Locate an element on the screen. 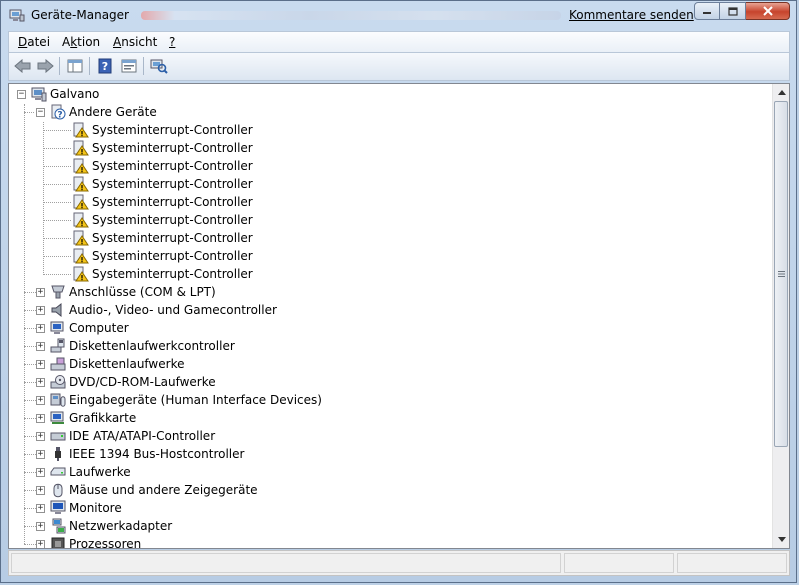 The height and width of the screenshot is (585, 799). vertical-scrollbar is located at coordinates (780, 316).